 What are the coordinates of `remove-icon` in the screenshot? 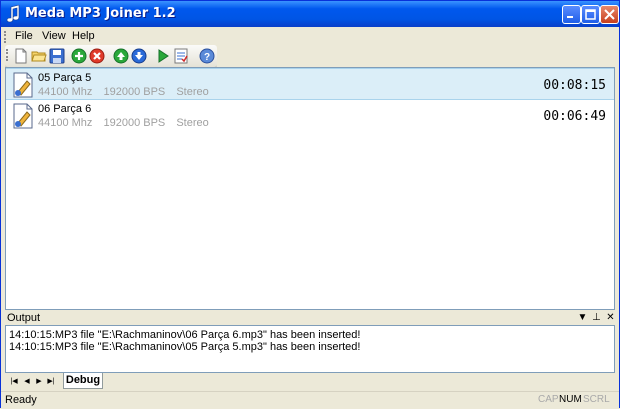 It's located at (97, 56).